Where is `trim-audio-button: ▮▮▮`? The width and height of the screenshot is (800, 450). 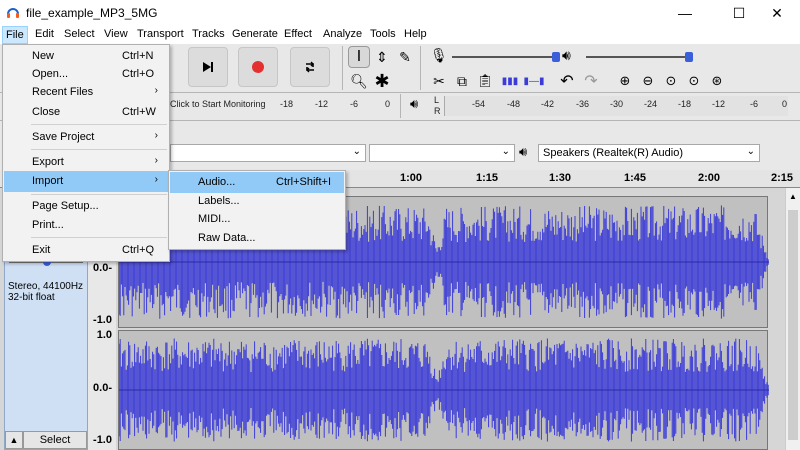
trim-audio-button: ▮▮▮ is located at coordinates (510, 81).